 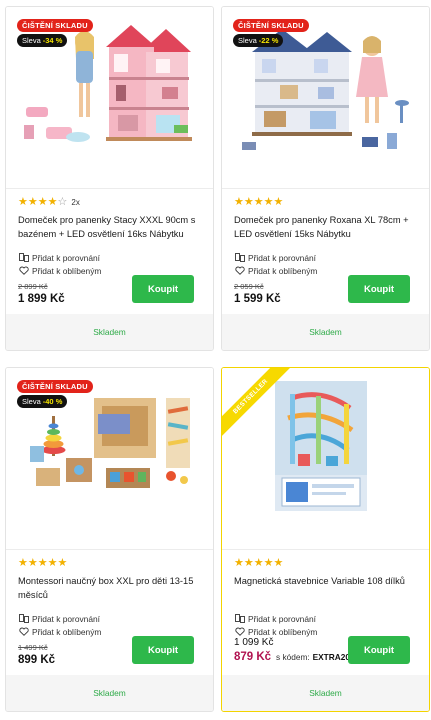 What do you see at coordinates (326, 581) in the screenshot?
I see `product-title: Magnetická stavebnice Variable 108 dílků` at bounding box center [326, 581].